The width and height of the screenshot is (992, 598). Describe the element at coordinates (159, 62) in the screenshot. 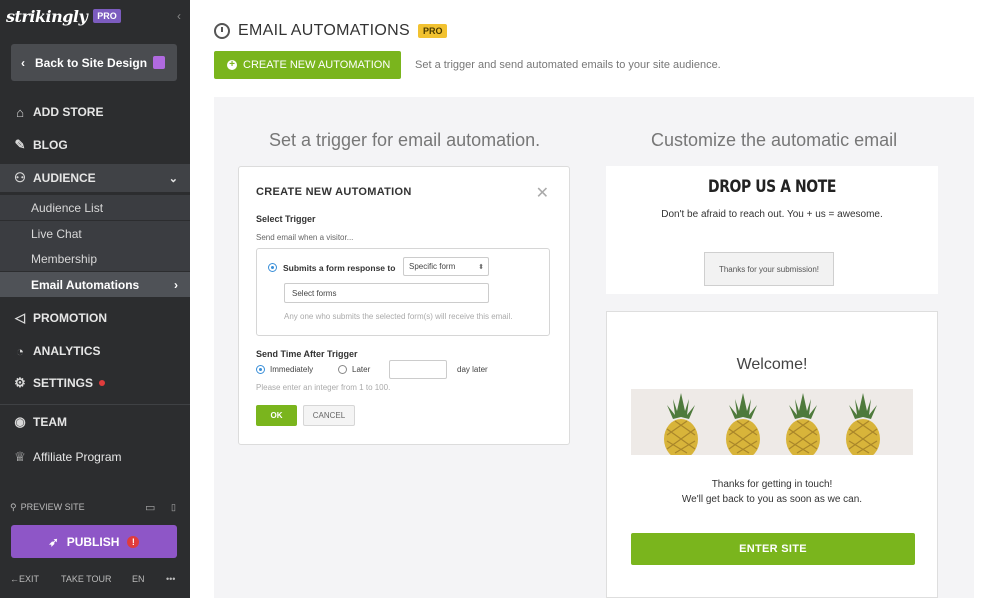

I see `design-icon` at that location.